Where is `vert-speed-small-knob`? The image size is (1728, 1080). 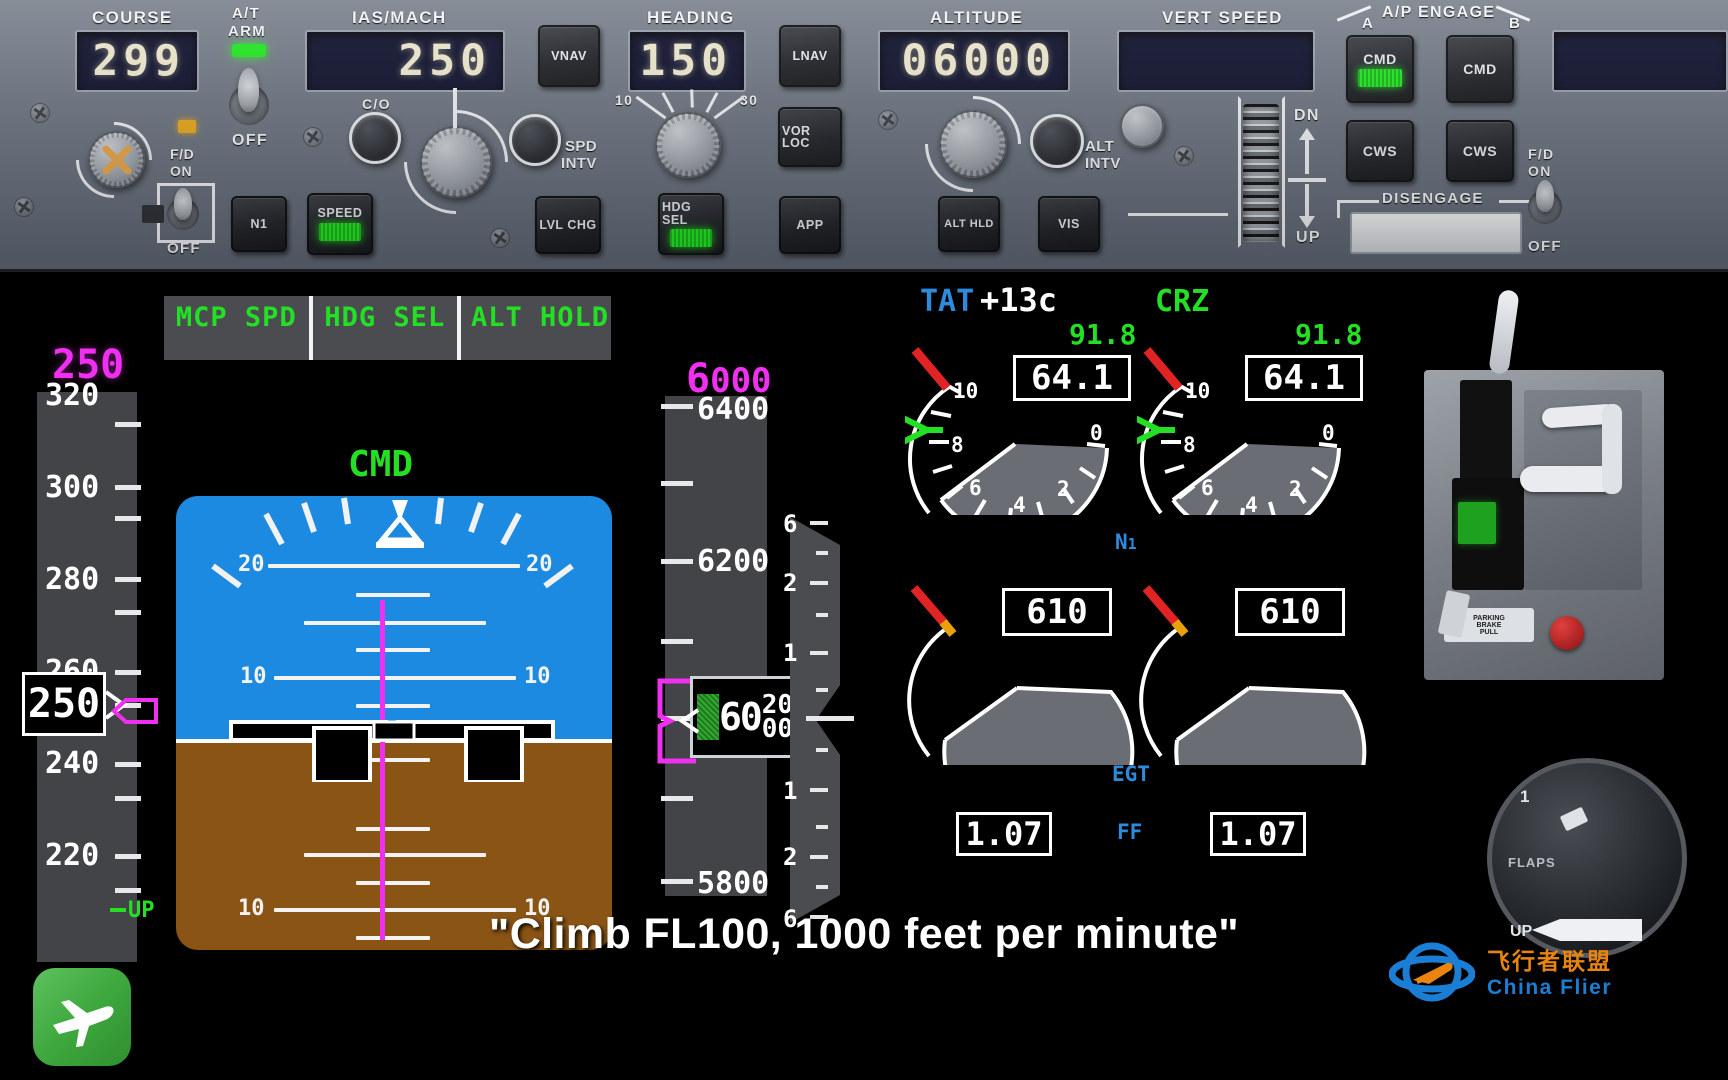
vert-speed-small-knob is located at coordinates (1142, 126).